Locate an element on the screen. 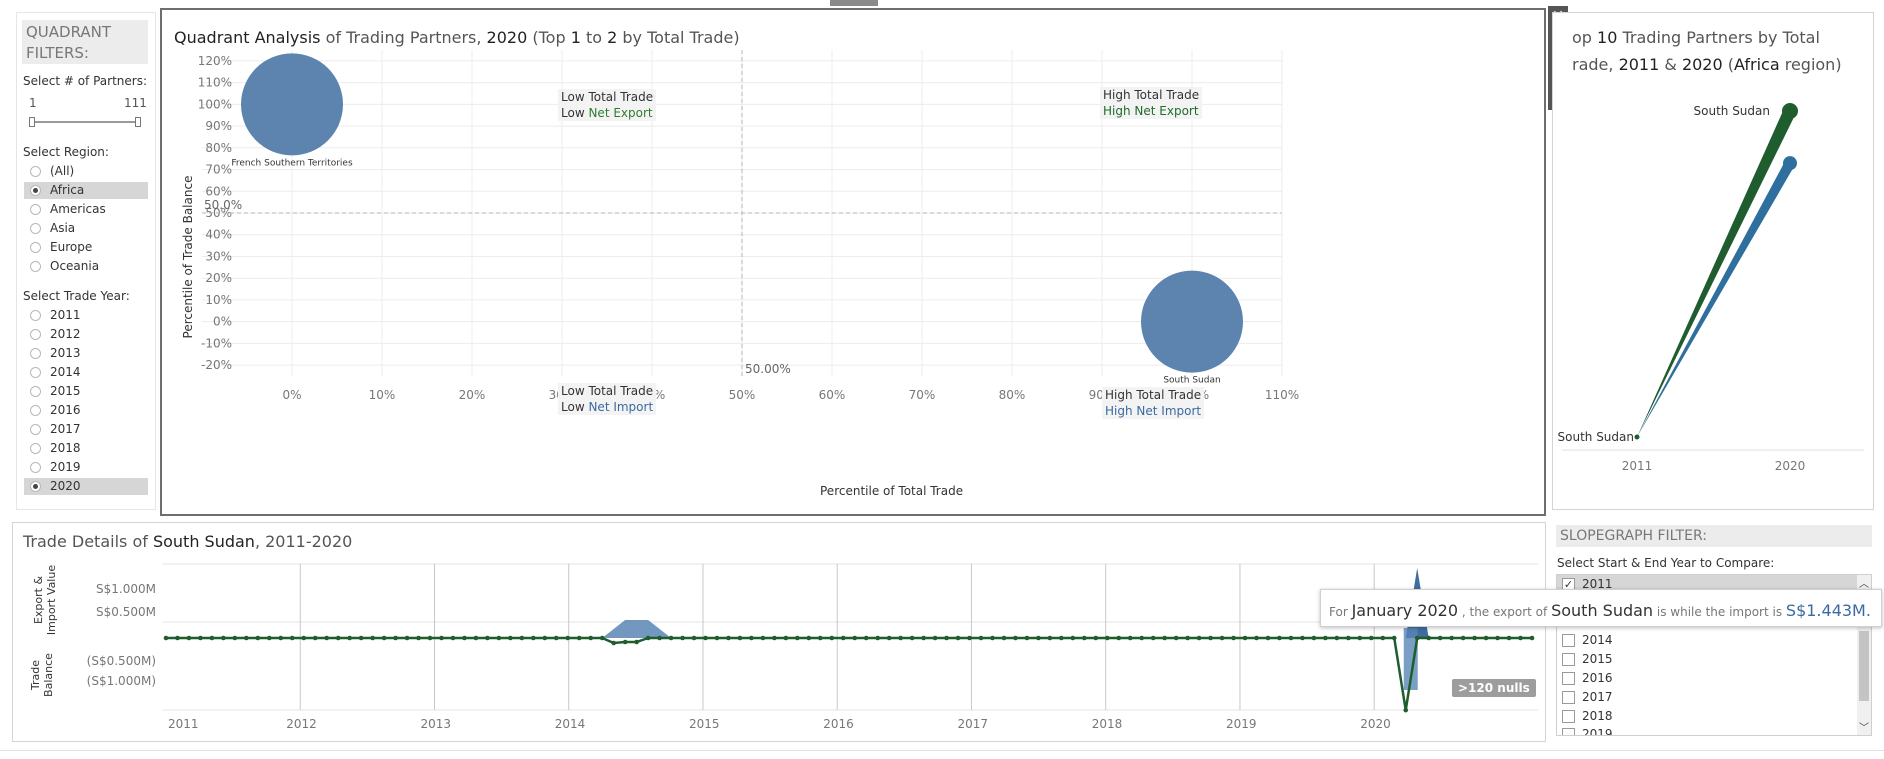 Image resolution: width=1884 pixels, height=759 pixels. quadrant-y-tick-label: 80% is located at coordinates (218, 148).